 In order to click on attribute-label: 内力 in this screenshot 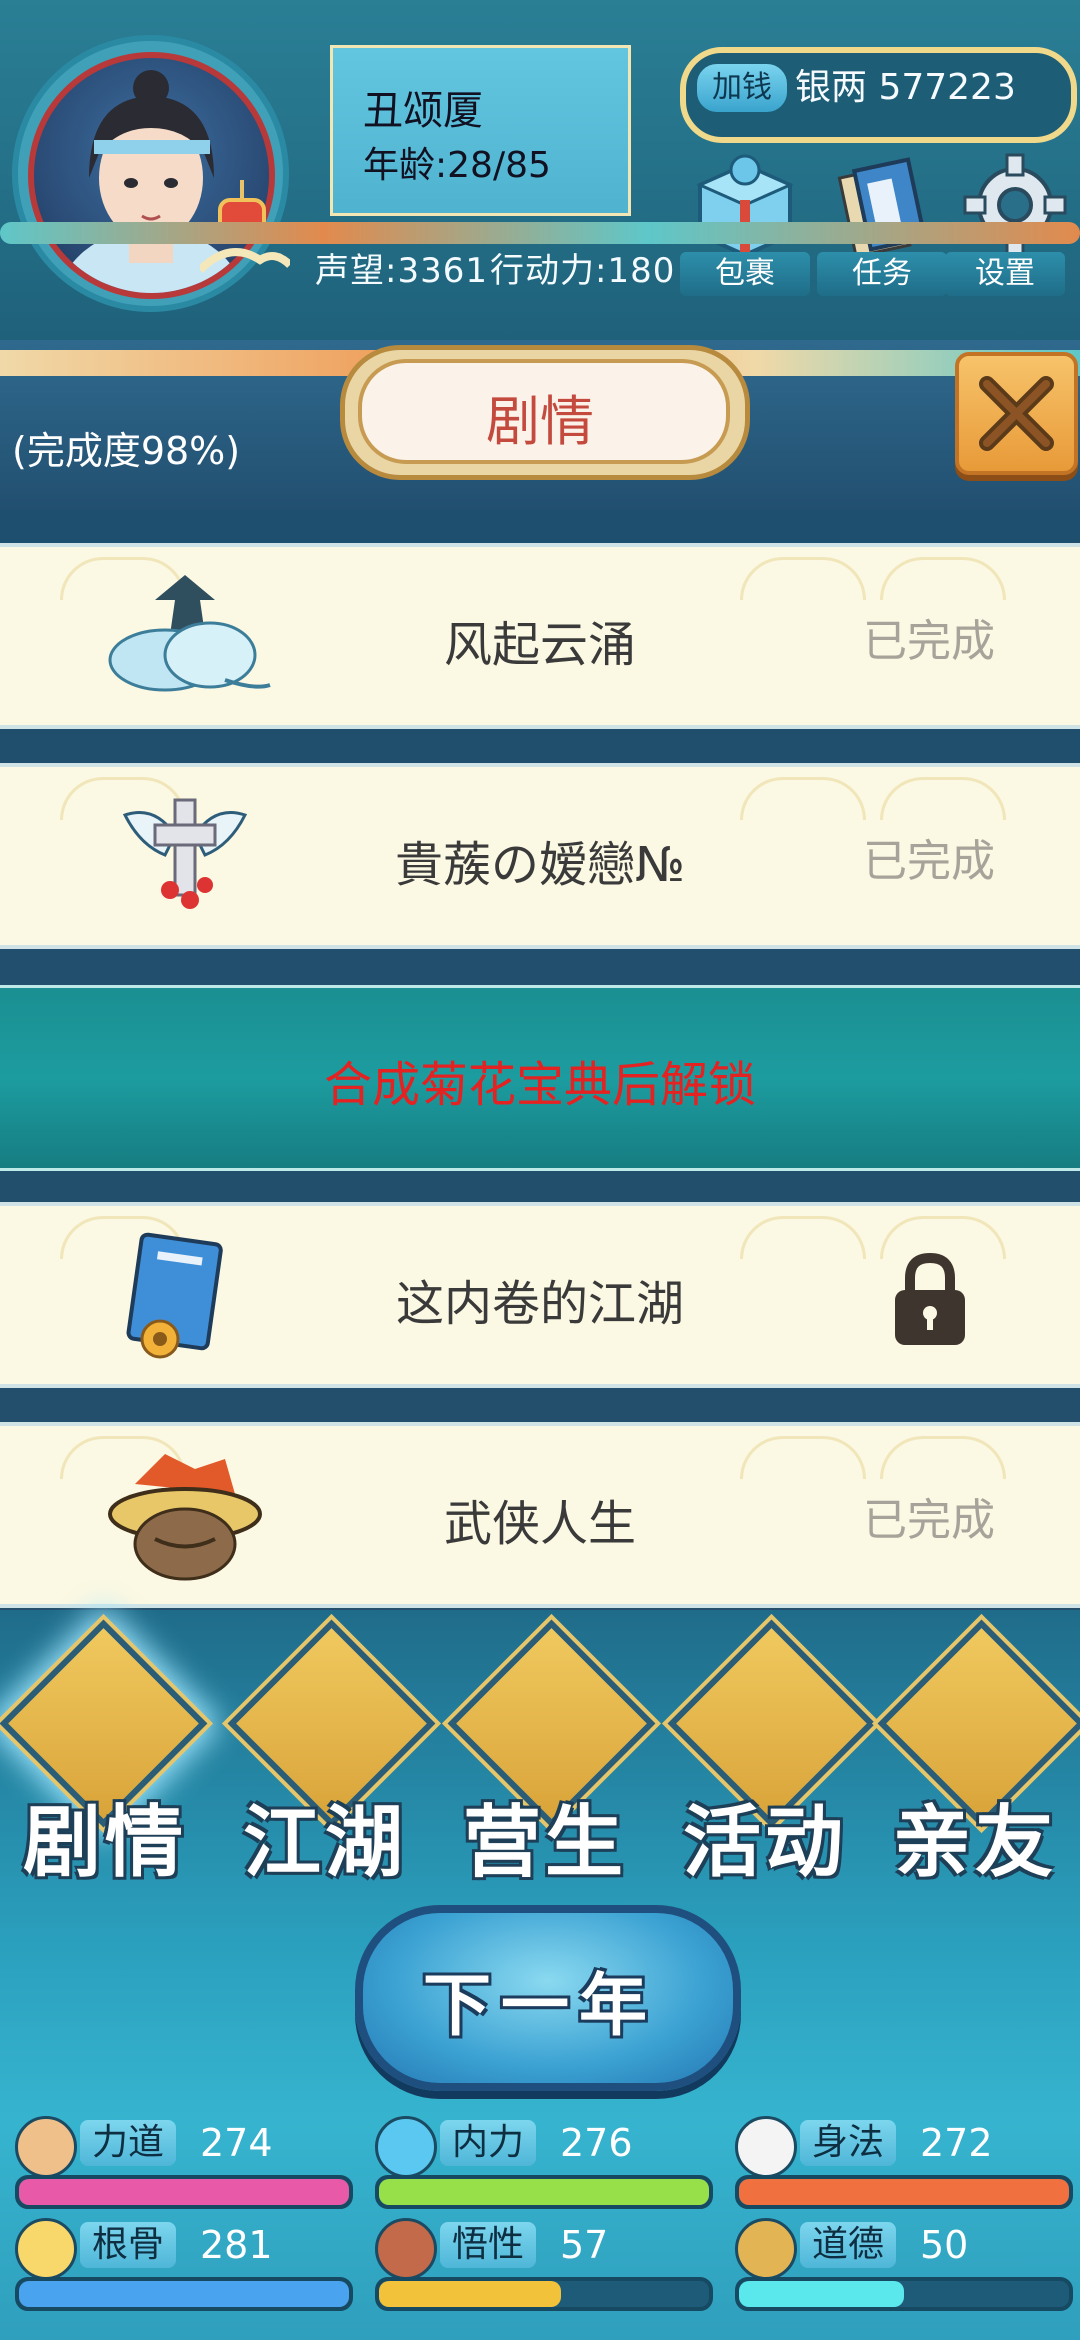, I will do `click(488, 2143)`.